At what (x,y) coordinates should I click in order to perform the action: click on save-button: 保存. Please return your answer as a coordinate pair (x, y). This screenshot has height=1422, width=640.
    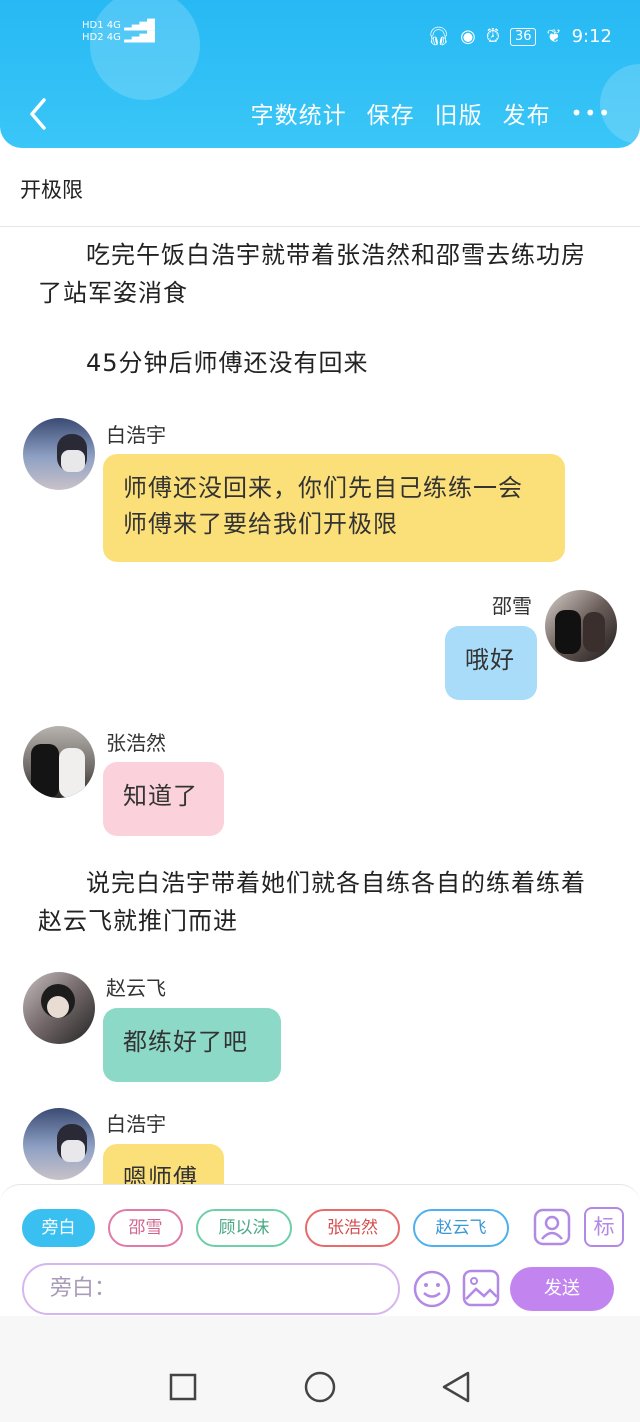
    Looking at the image, I should click on (391, 113).